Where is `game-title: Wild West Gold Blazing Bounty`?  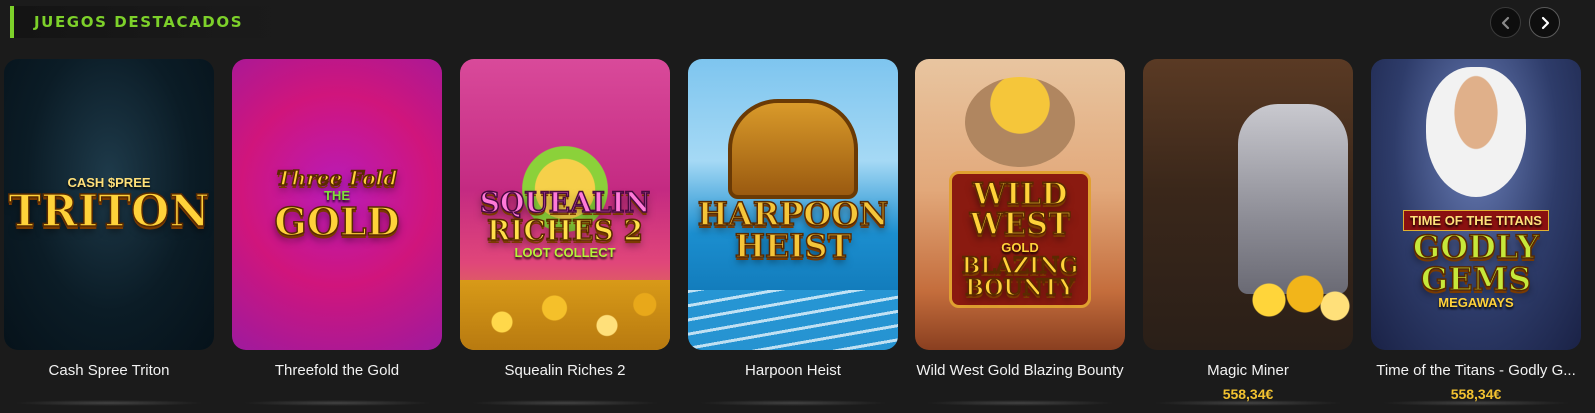
game-title: Wild West Gold Blazing Bounty is located at coordinates (1020, 370).